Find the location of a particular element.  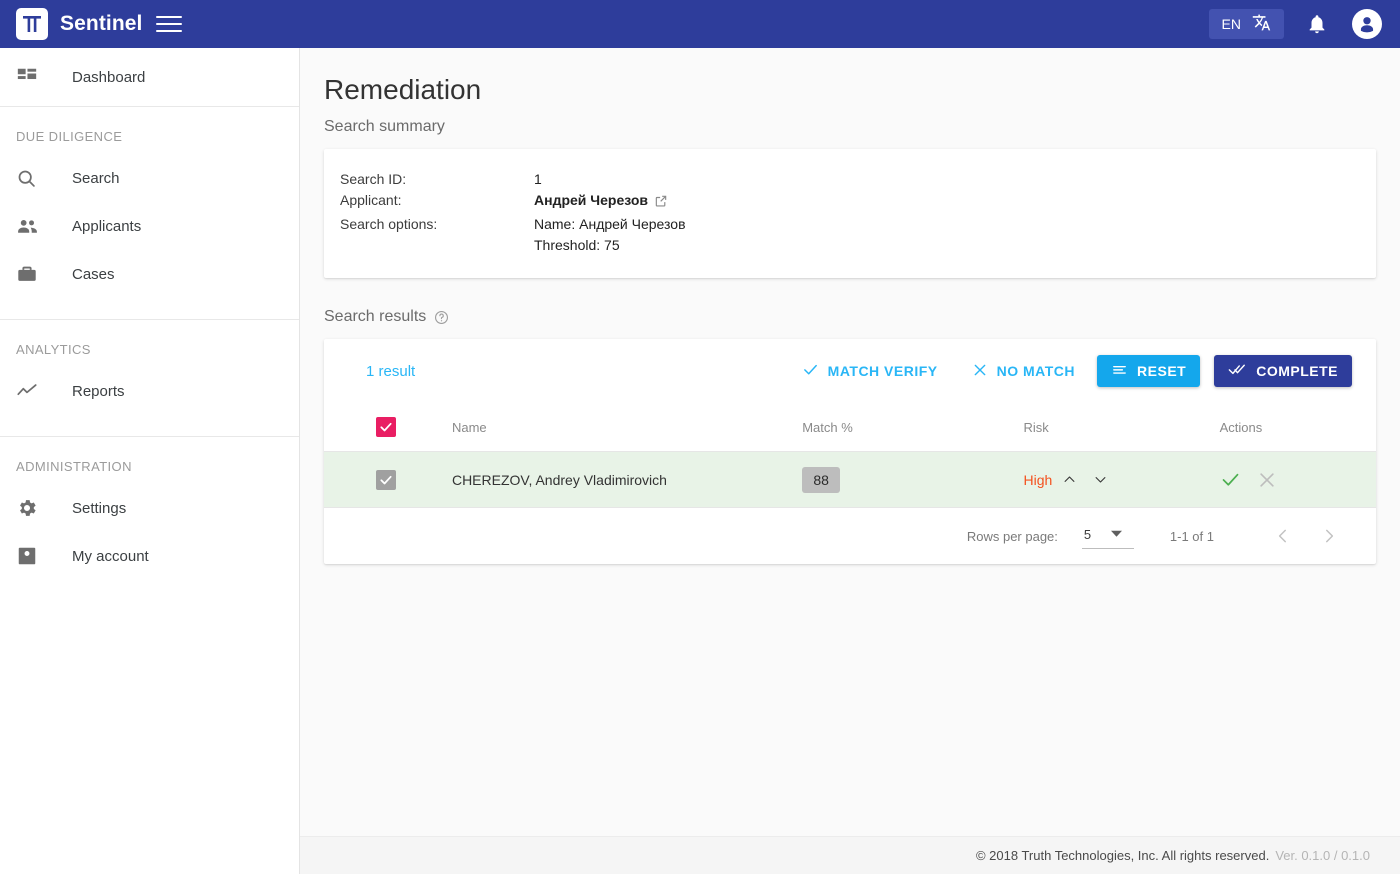

app-bar: Sentinel EN is located at coordinates (700, 24).